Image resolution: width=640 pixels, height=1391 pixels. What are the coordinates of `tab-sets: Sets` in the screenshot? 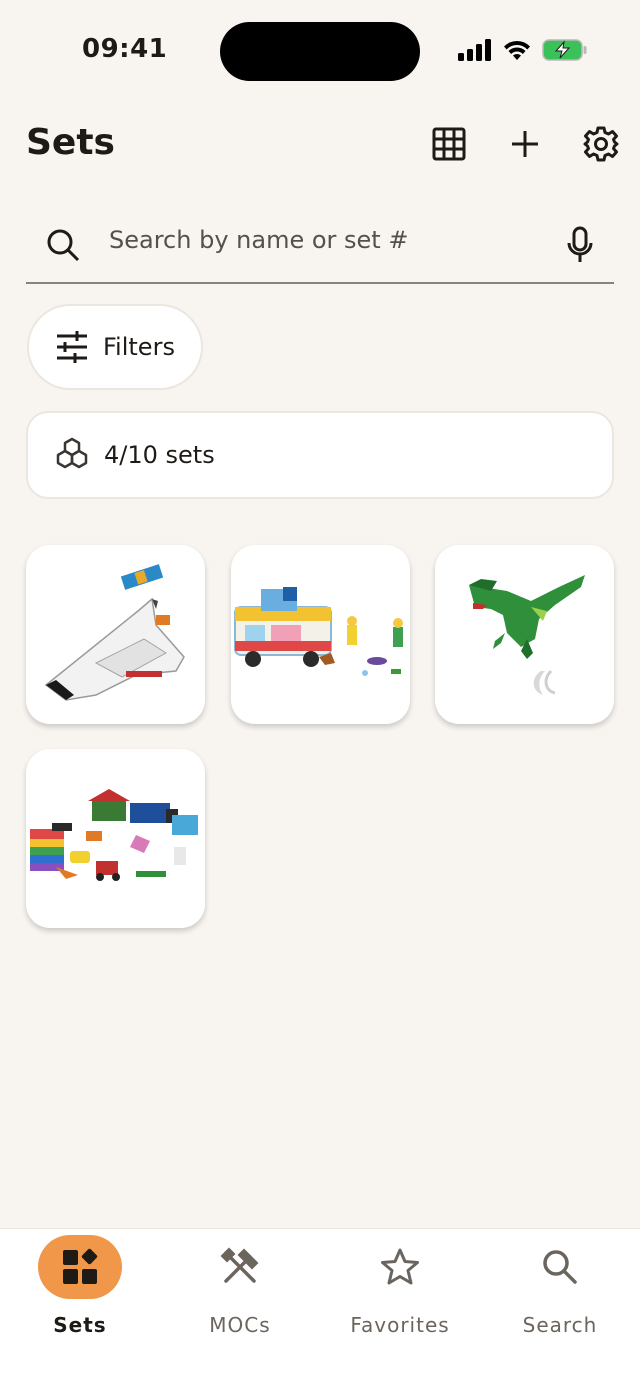 It's located at (80, 1299).